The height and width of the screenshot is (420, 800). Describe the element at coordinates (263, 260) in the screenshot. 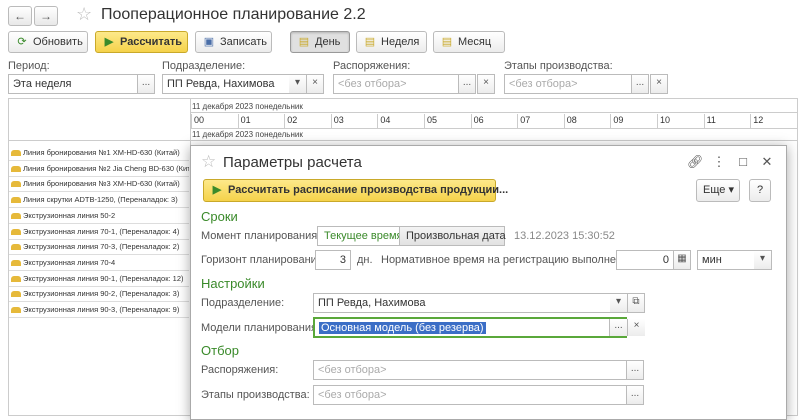

I see `horizon-label: Горизонт планирования:` at that location.